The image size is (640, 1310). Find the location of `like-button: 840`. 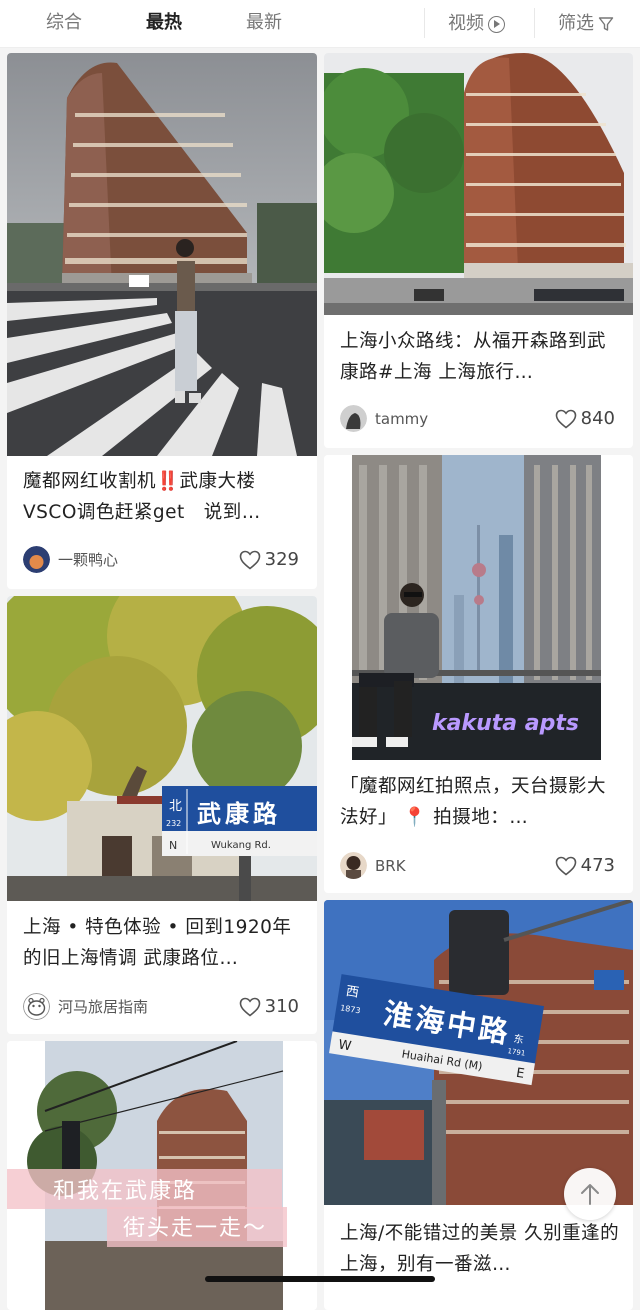

like-button: 840 is located at coordinates (585, 418).